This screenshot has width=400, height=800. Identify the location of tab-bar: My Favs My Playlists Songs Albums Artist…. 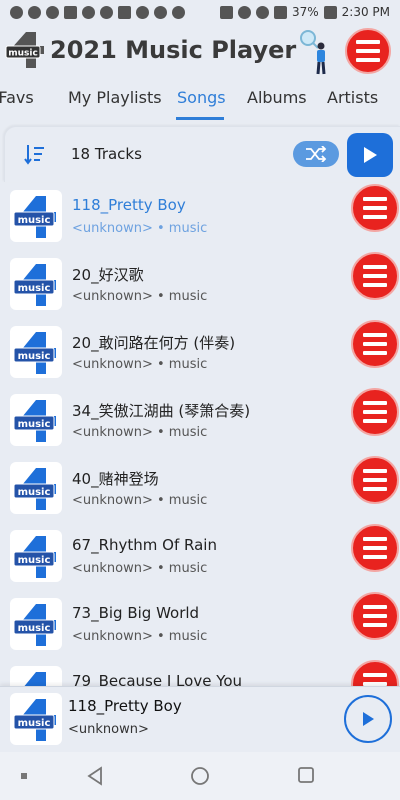
(200, 100).